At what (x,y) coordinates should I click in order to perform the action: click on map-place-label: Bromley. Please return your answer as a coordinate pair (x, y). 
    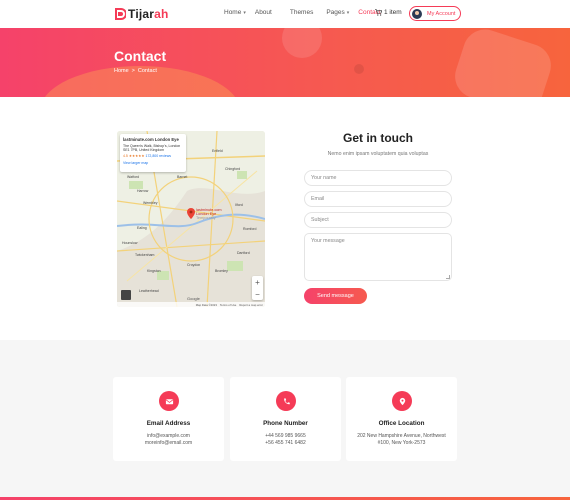
    Looking at the image, I should click on (221, 271).